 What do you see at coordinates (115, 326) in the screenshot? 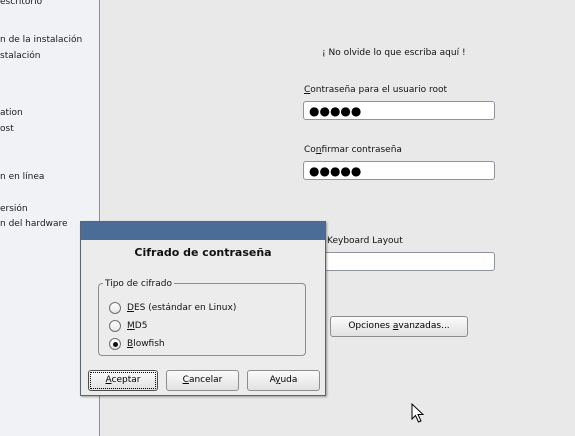
I see `radio-md5-indicator` at bounding box center [115, 326].